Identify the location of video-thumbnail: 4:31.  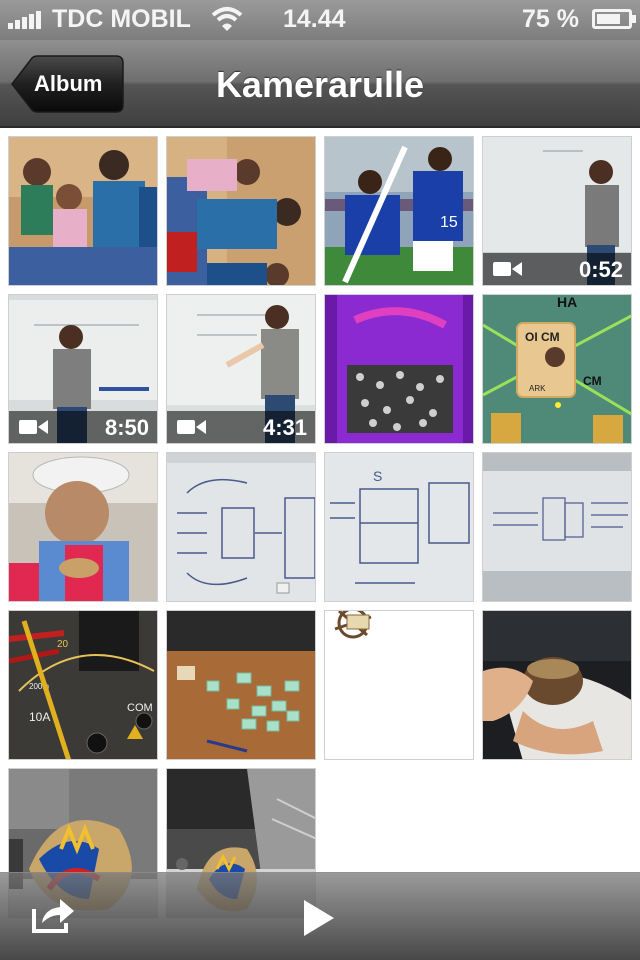
(241, 369).